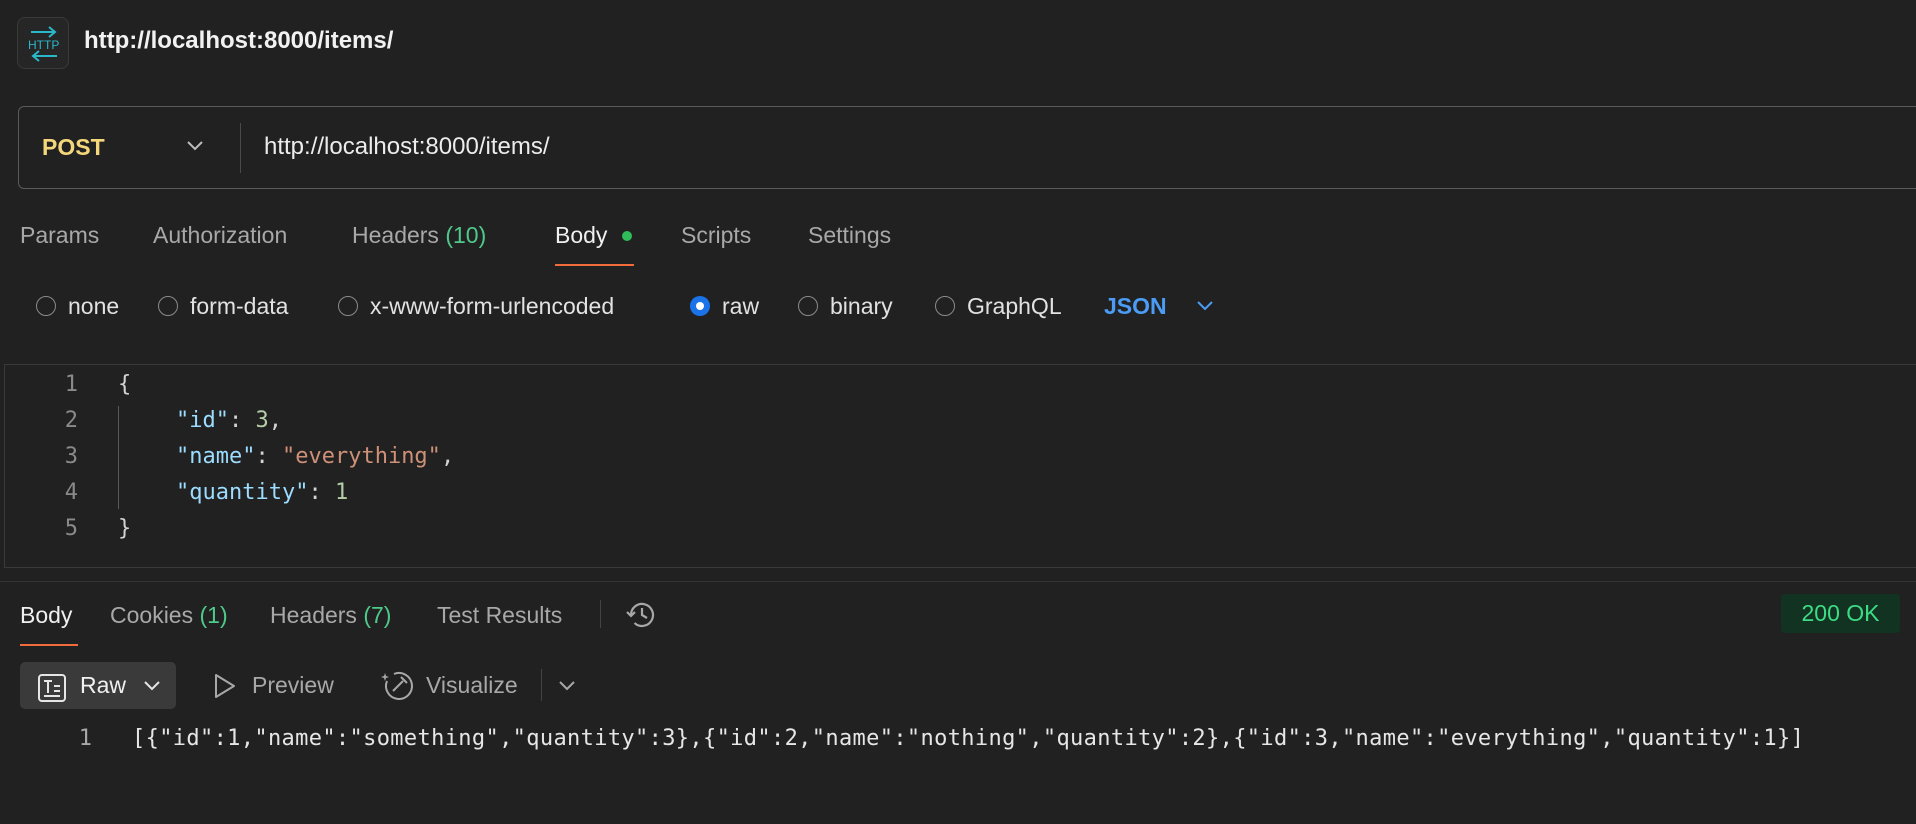 The image size is (1916, 824). I want to click on radio-binary: binary, so click(845, 308).